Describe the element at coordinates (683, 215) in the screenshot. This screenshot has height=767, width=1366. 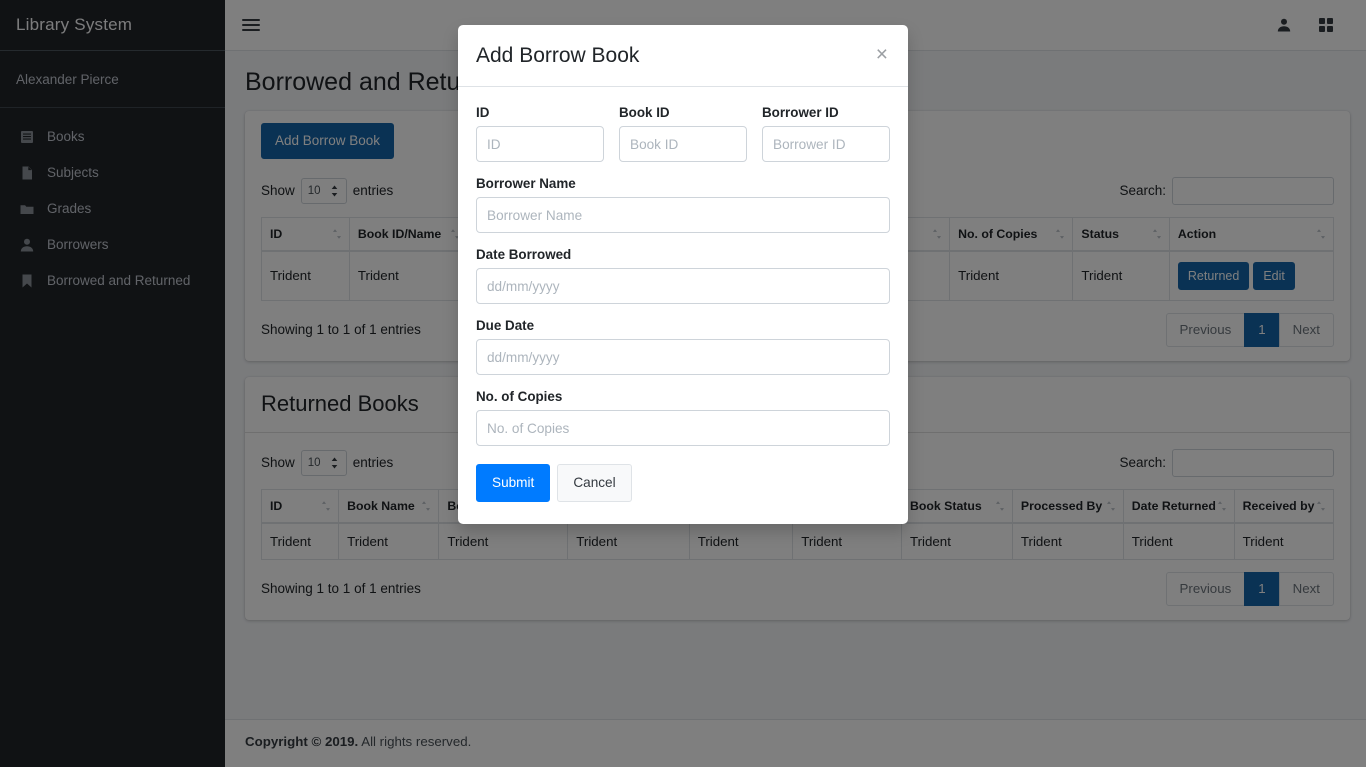
I see `borrower-name-input` at that location.